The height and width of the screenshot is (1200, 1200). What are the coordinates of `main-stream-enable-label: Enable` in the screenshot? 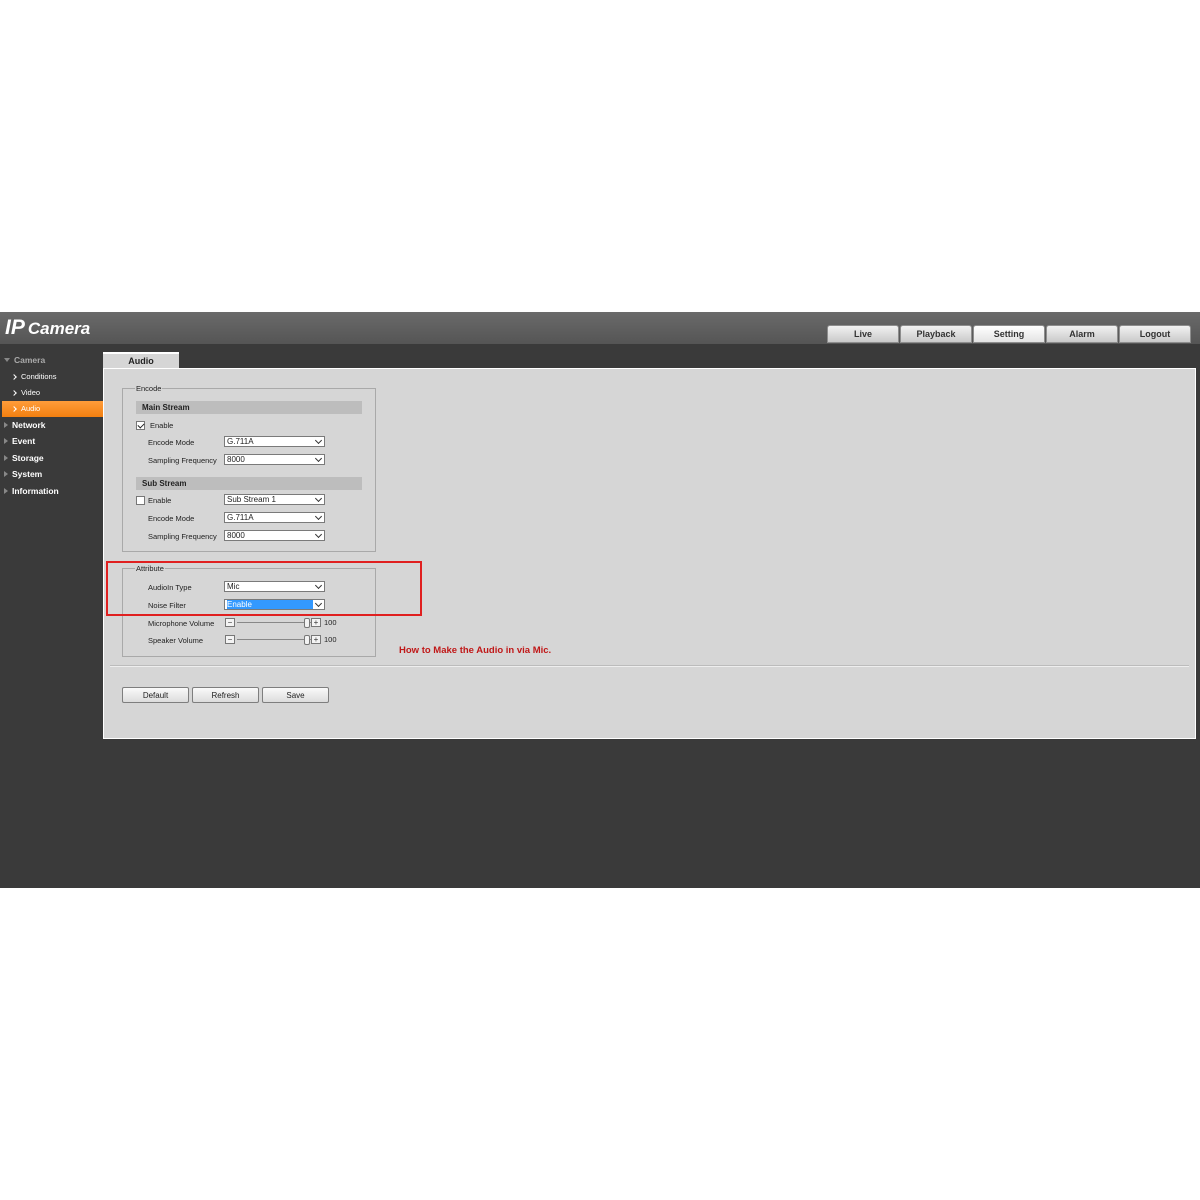 It's located at (162, 425).